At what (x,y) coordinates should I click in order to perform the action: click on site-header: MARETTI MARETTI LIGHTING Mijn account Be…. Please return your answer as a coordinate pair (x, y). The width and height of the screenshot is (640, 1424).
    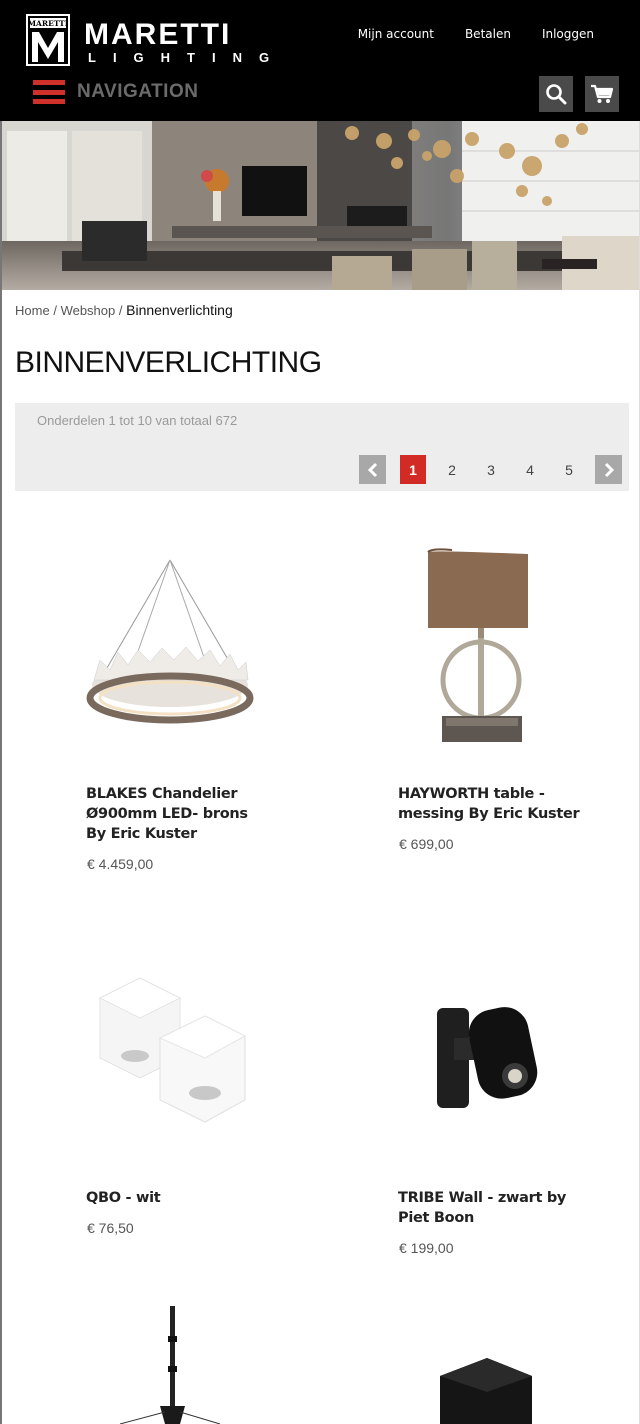
    Looking at the image, I should click on (320, 60).